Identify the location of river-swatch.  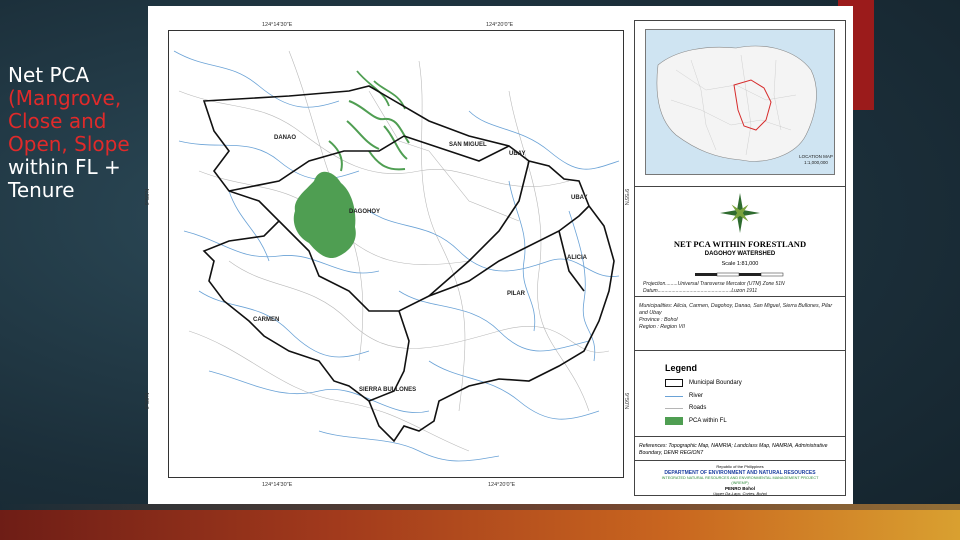
(674, 396).